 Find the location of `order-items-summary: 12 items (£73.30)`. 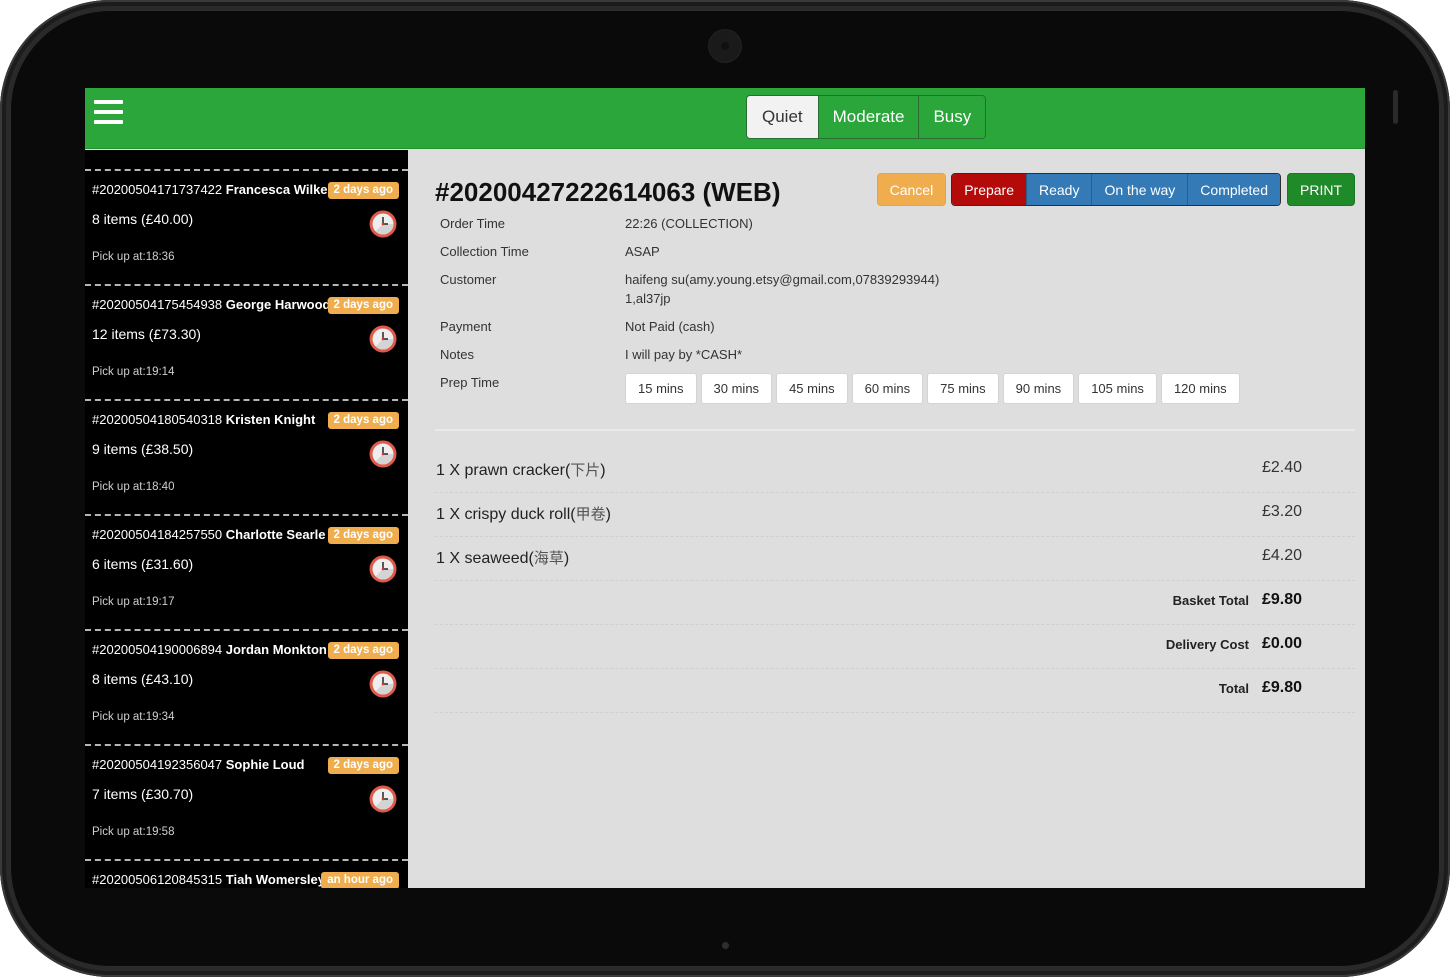

order-items-summary: 12 items (£73.30) is located at coordinates (146, 334).